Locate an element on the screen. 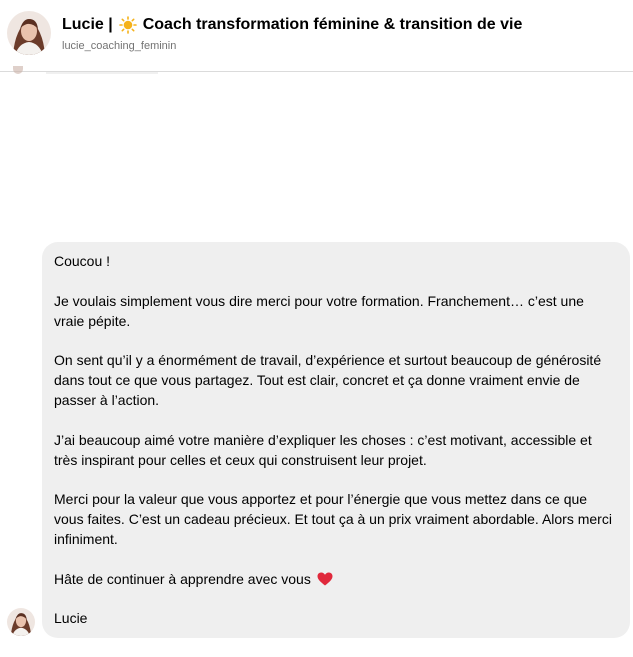 This screenshot has height=657, width=633. header-username: lucie_coaching_feminin is located at coordinates (119, 46).